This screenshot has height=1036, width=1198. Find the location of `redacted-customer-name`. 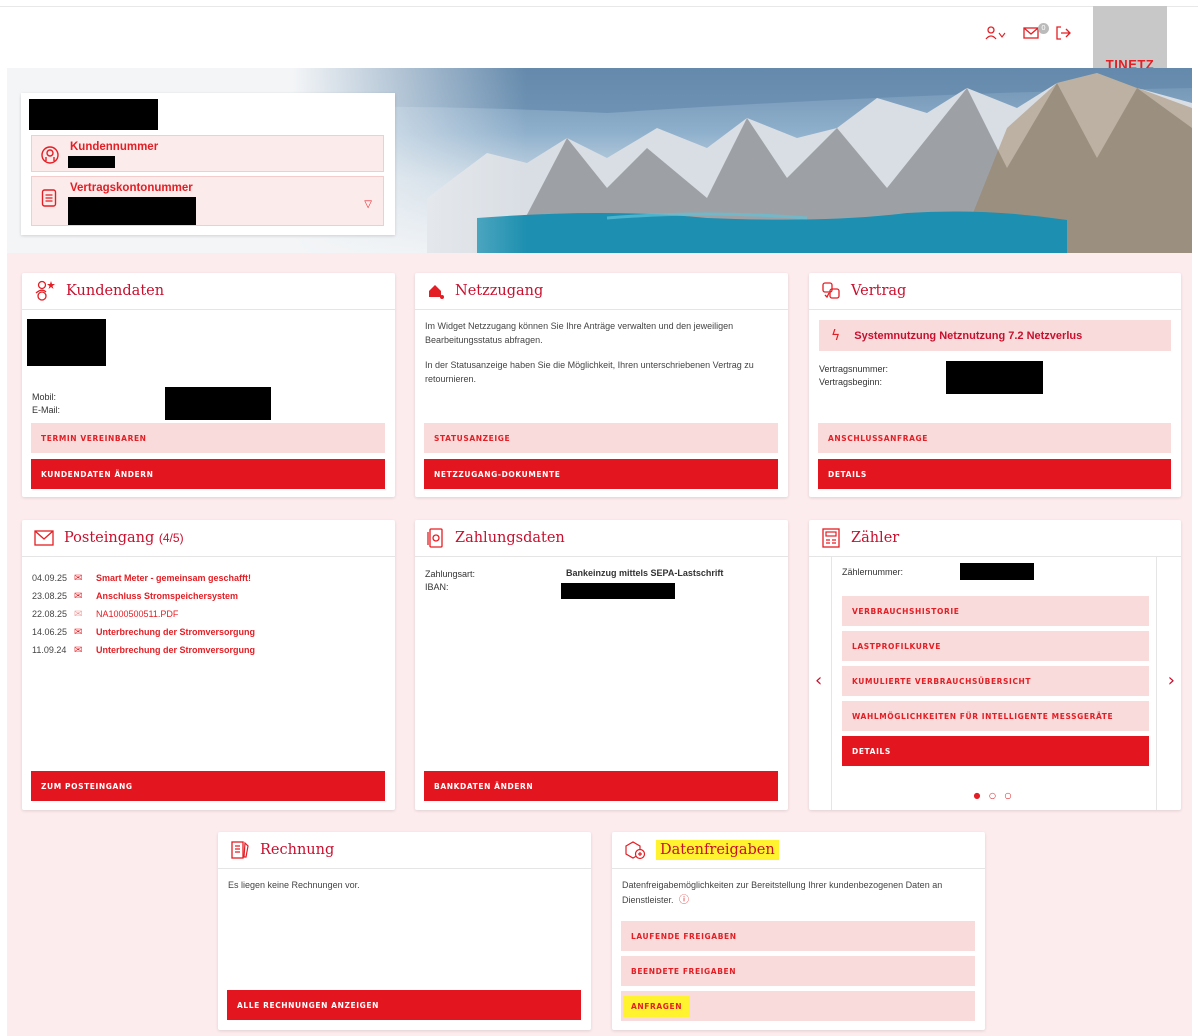

redacted-customer-name is located at coordinates (66, 342).